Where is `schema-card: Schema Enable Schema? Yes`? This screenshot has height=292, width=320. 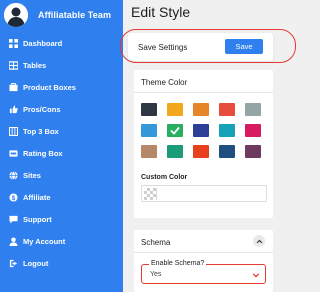
schema-card: Schema Enable Schema? Yes is located at coordinates (203, 261).